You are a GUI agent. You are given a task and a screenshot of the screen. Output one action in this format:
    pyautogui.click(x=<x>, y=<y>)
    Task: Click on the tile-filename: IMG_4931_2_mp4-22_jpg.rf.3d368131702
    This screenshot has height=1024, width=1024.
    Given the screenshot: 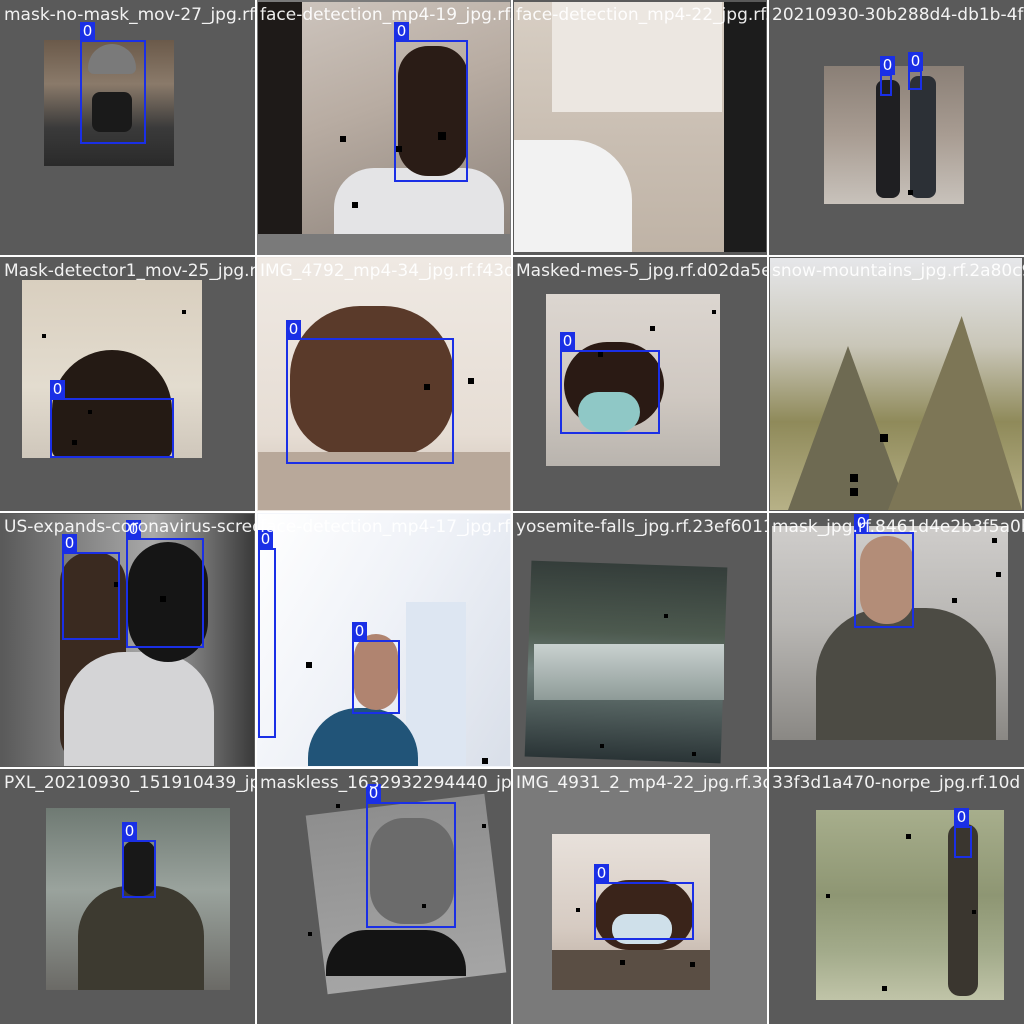 What is the action you would take?
    pyautogui.click(x=642, y=783)
    